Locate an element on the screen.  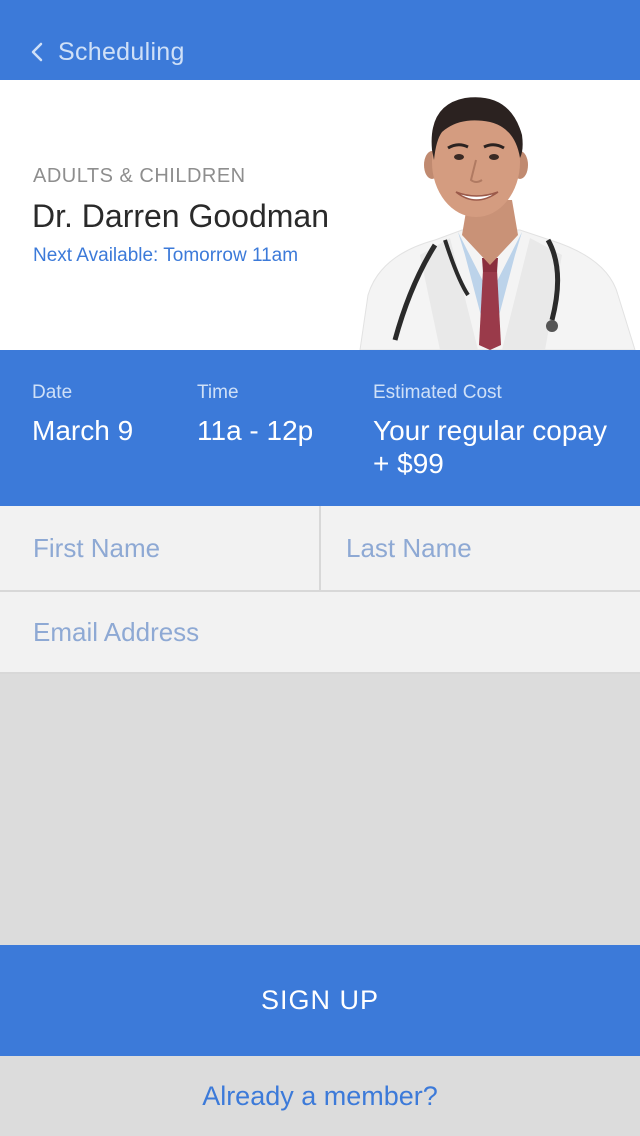
next-available-text: Next Available: Tomorrow 11am is located at coordinates (166, 255).